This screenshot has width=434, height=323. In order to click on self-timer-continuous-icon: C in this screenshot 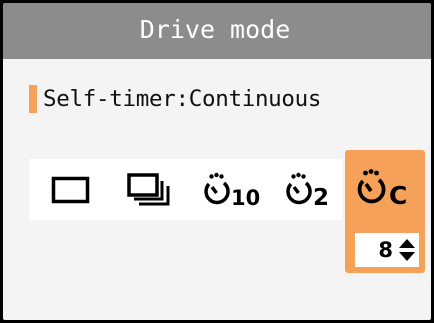, I will do `click(382, 188)`.